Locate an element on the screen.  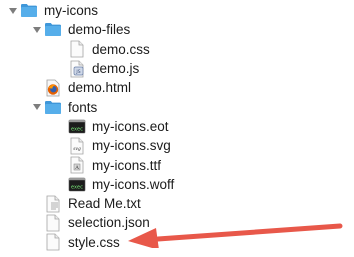
tree-row-demo-files: demo-files is located at coordinates (177, 29).